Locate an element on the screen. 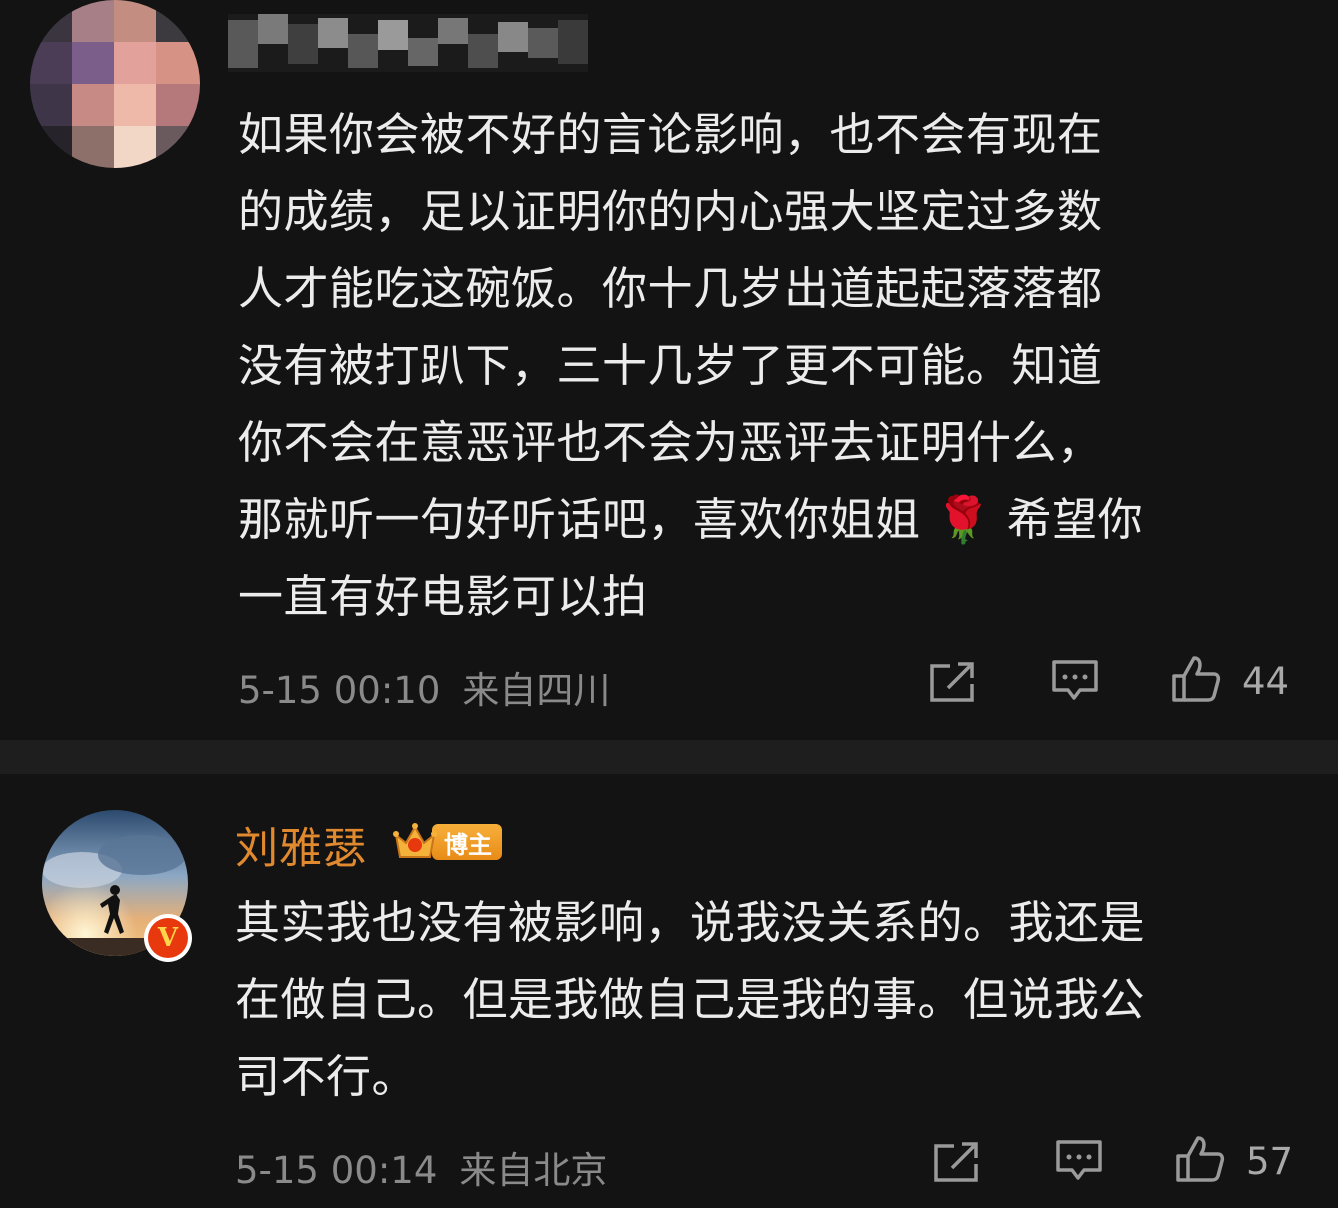 This screenshot has height=1208, width=1338. verified-badge: V is located at coordinates (168, 938).